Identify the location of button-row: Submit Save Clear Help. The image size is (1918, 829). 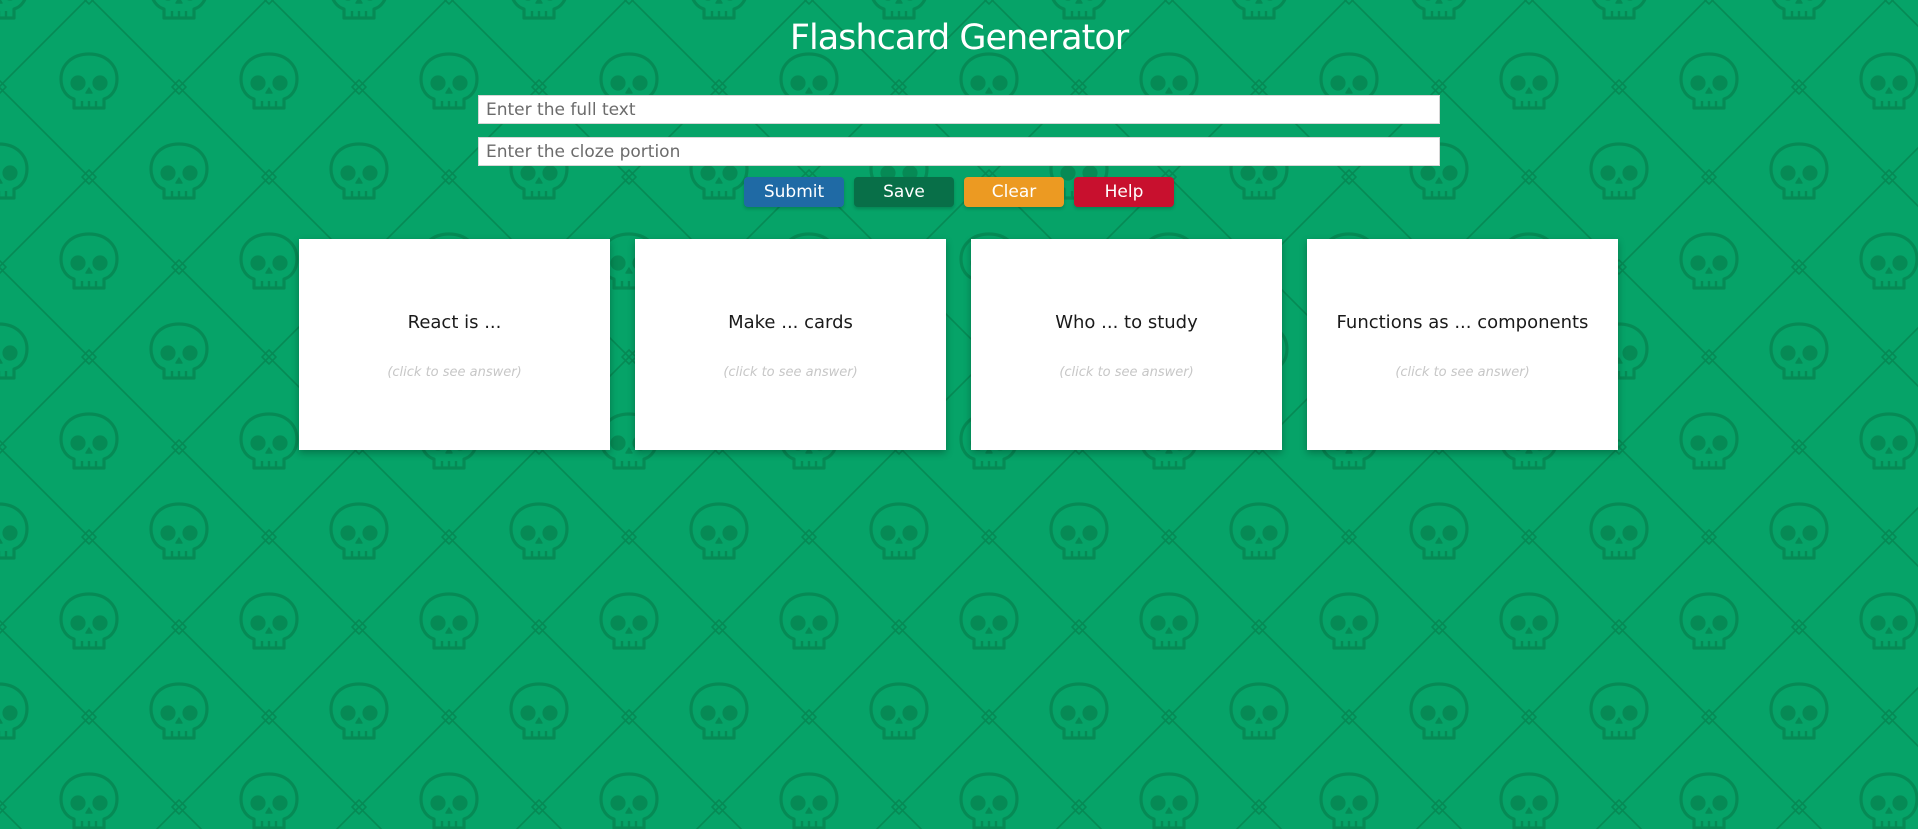
(959, 192).